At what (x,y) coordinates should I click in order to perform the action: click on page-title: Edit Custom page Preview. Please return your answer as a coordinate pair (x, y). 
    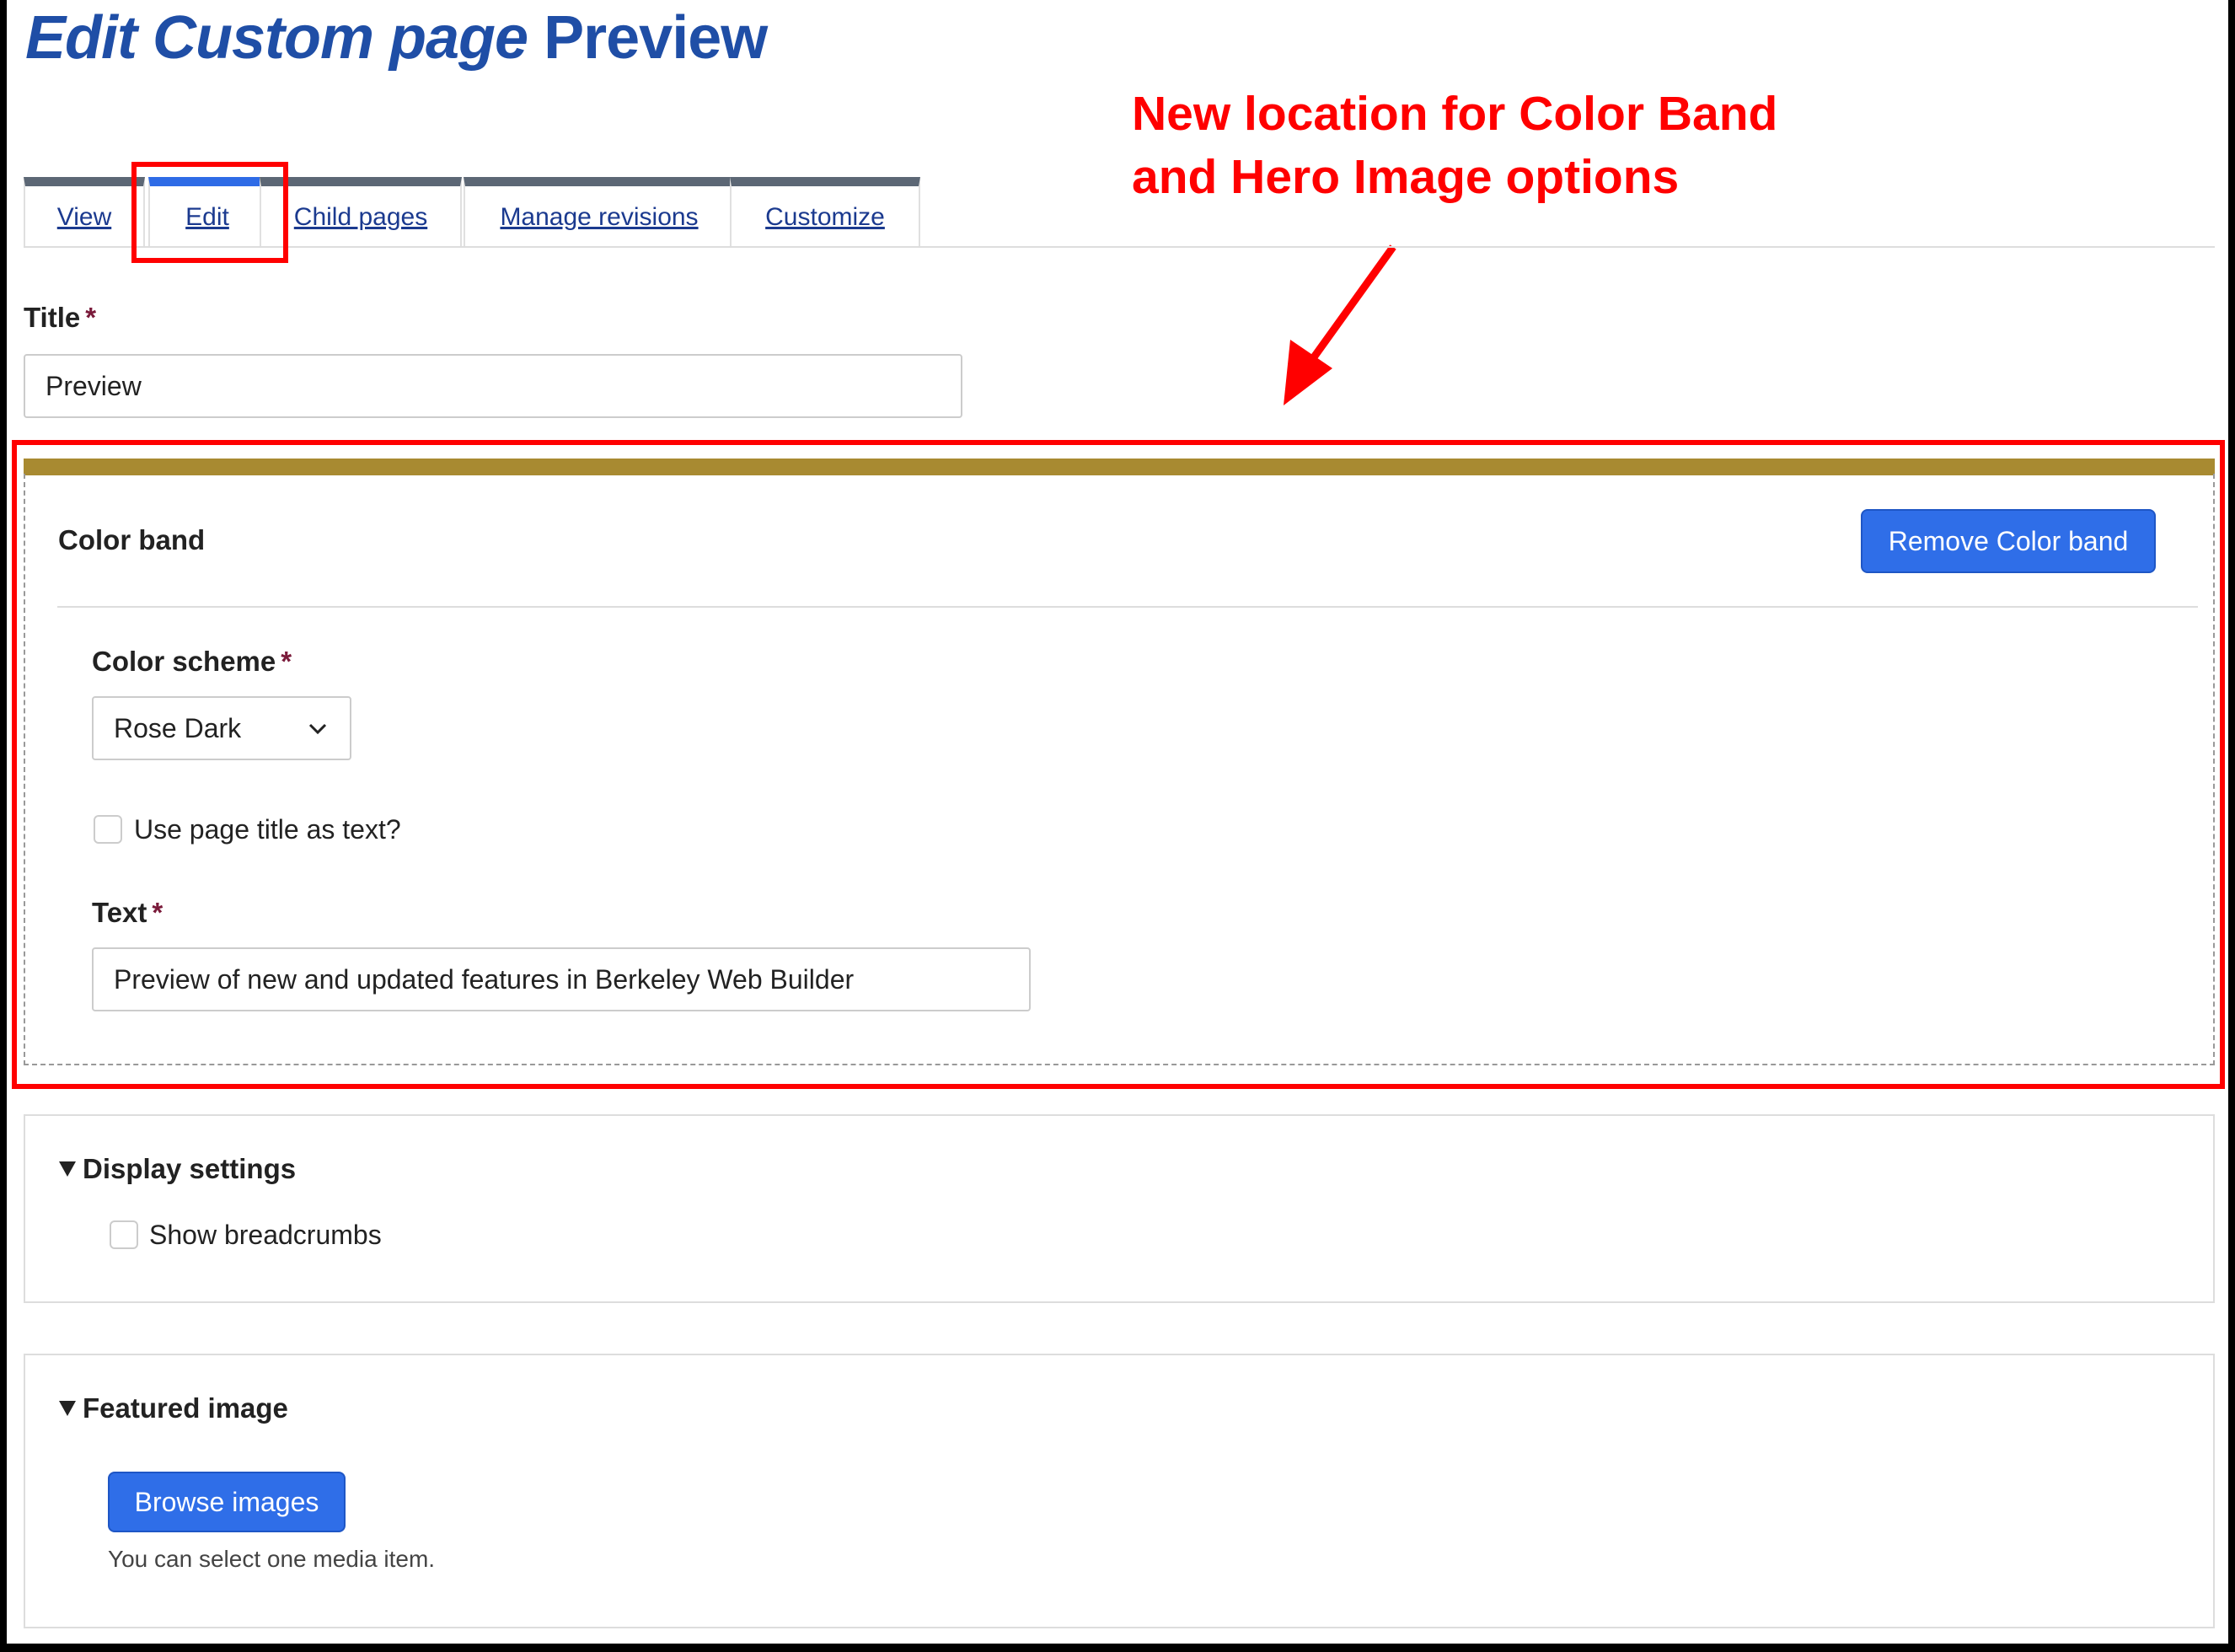
    Looking at the image, I should click on (396, 37).